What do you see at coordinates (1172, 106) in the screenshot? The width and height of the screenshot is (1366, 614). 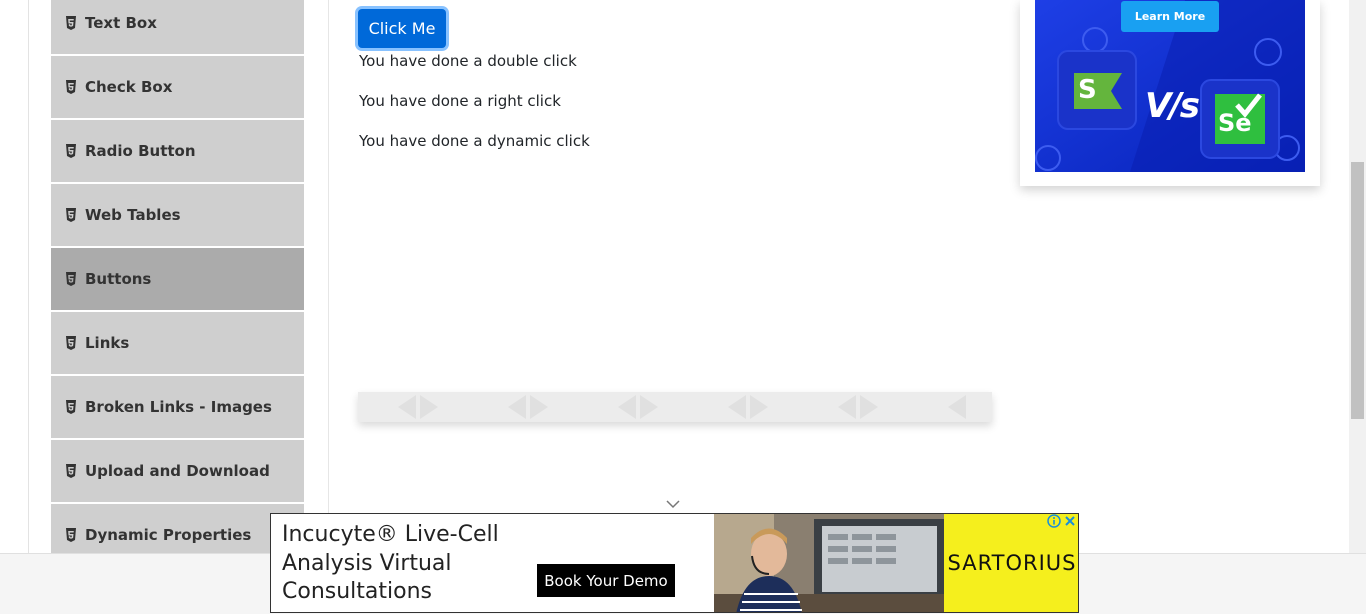 I see `promo-vs-text: V/s` at bounding box center [1172, 106].